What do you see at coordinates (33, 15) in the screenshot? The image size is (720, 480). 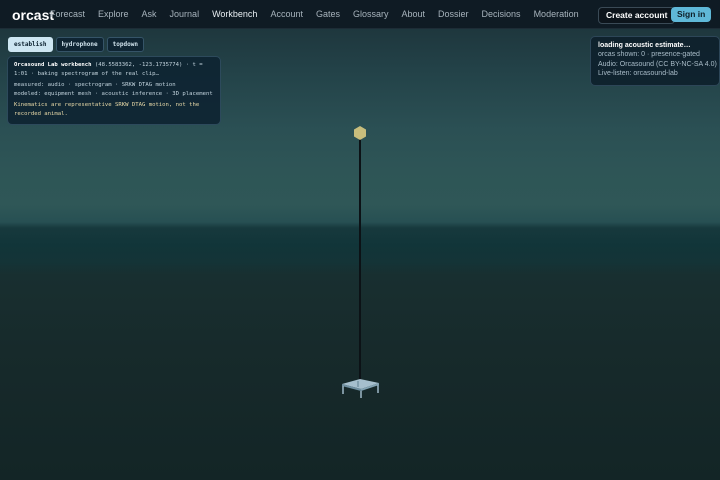 I see `brand-logo: orcast` at bounding box center [33, 15].